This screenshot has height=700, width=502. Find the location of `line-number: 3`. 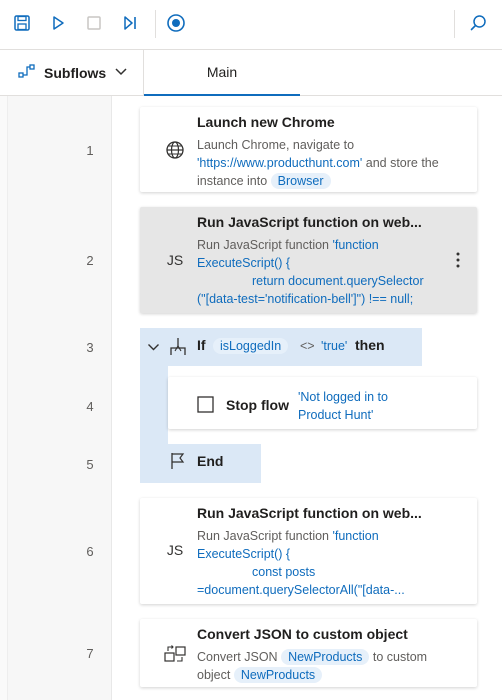

line-number: 3 is located at coordinates (90, 347).